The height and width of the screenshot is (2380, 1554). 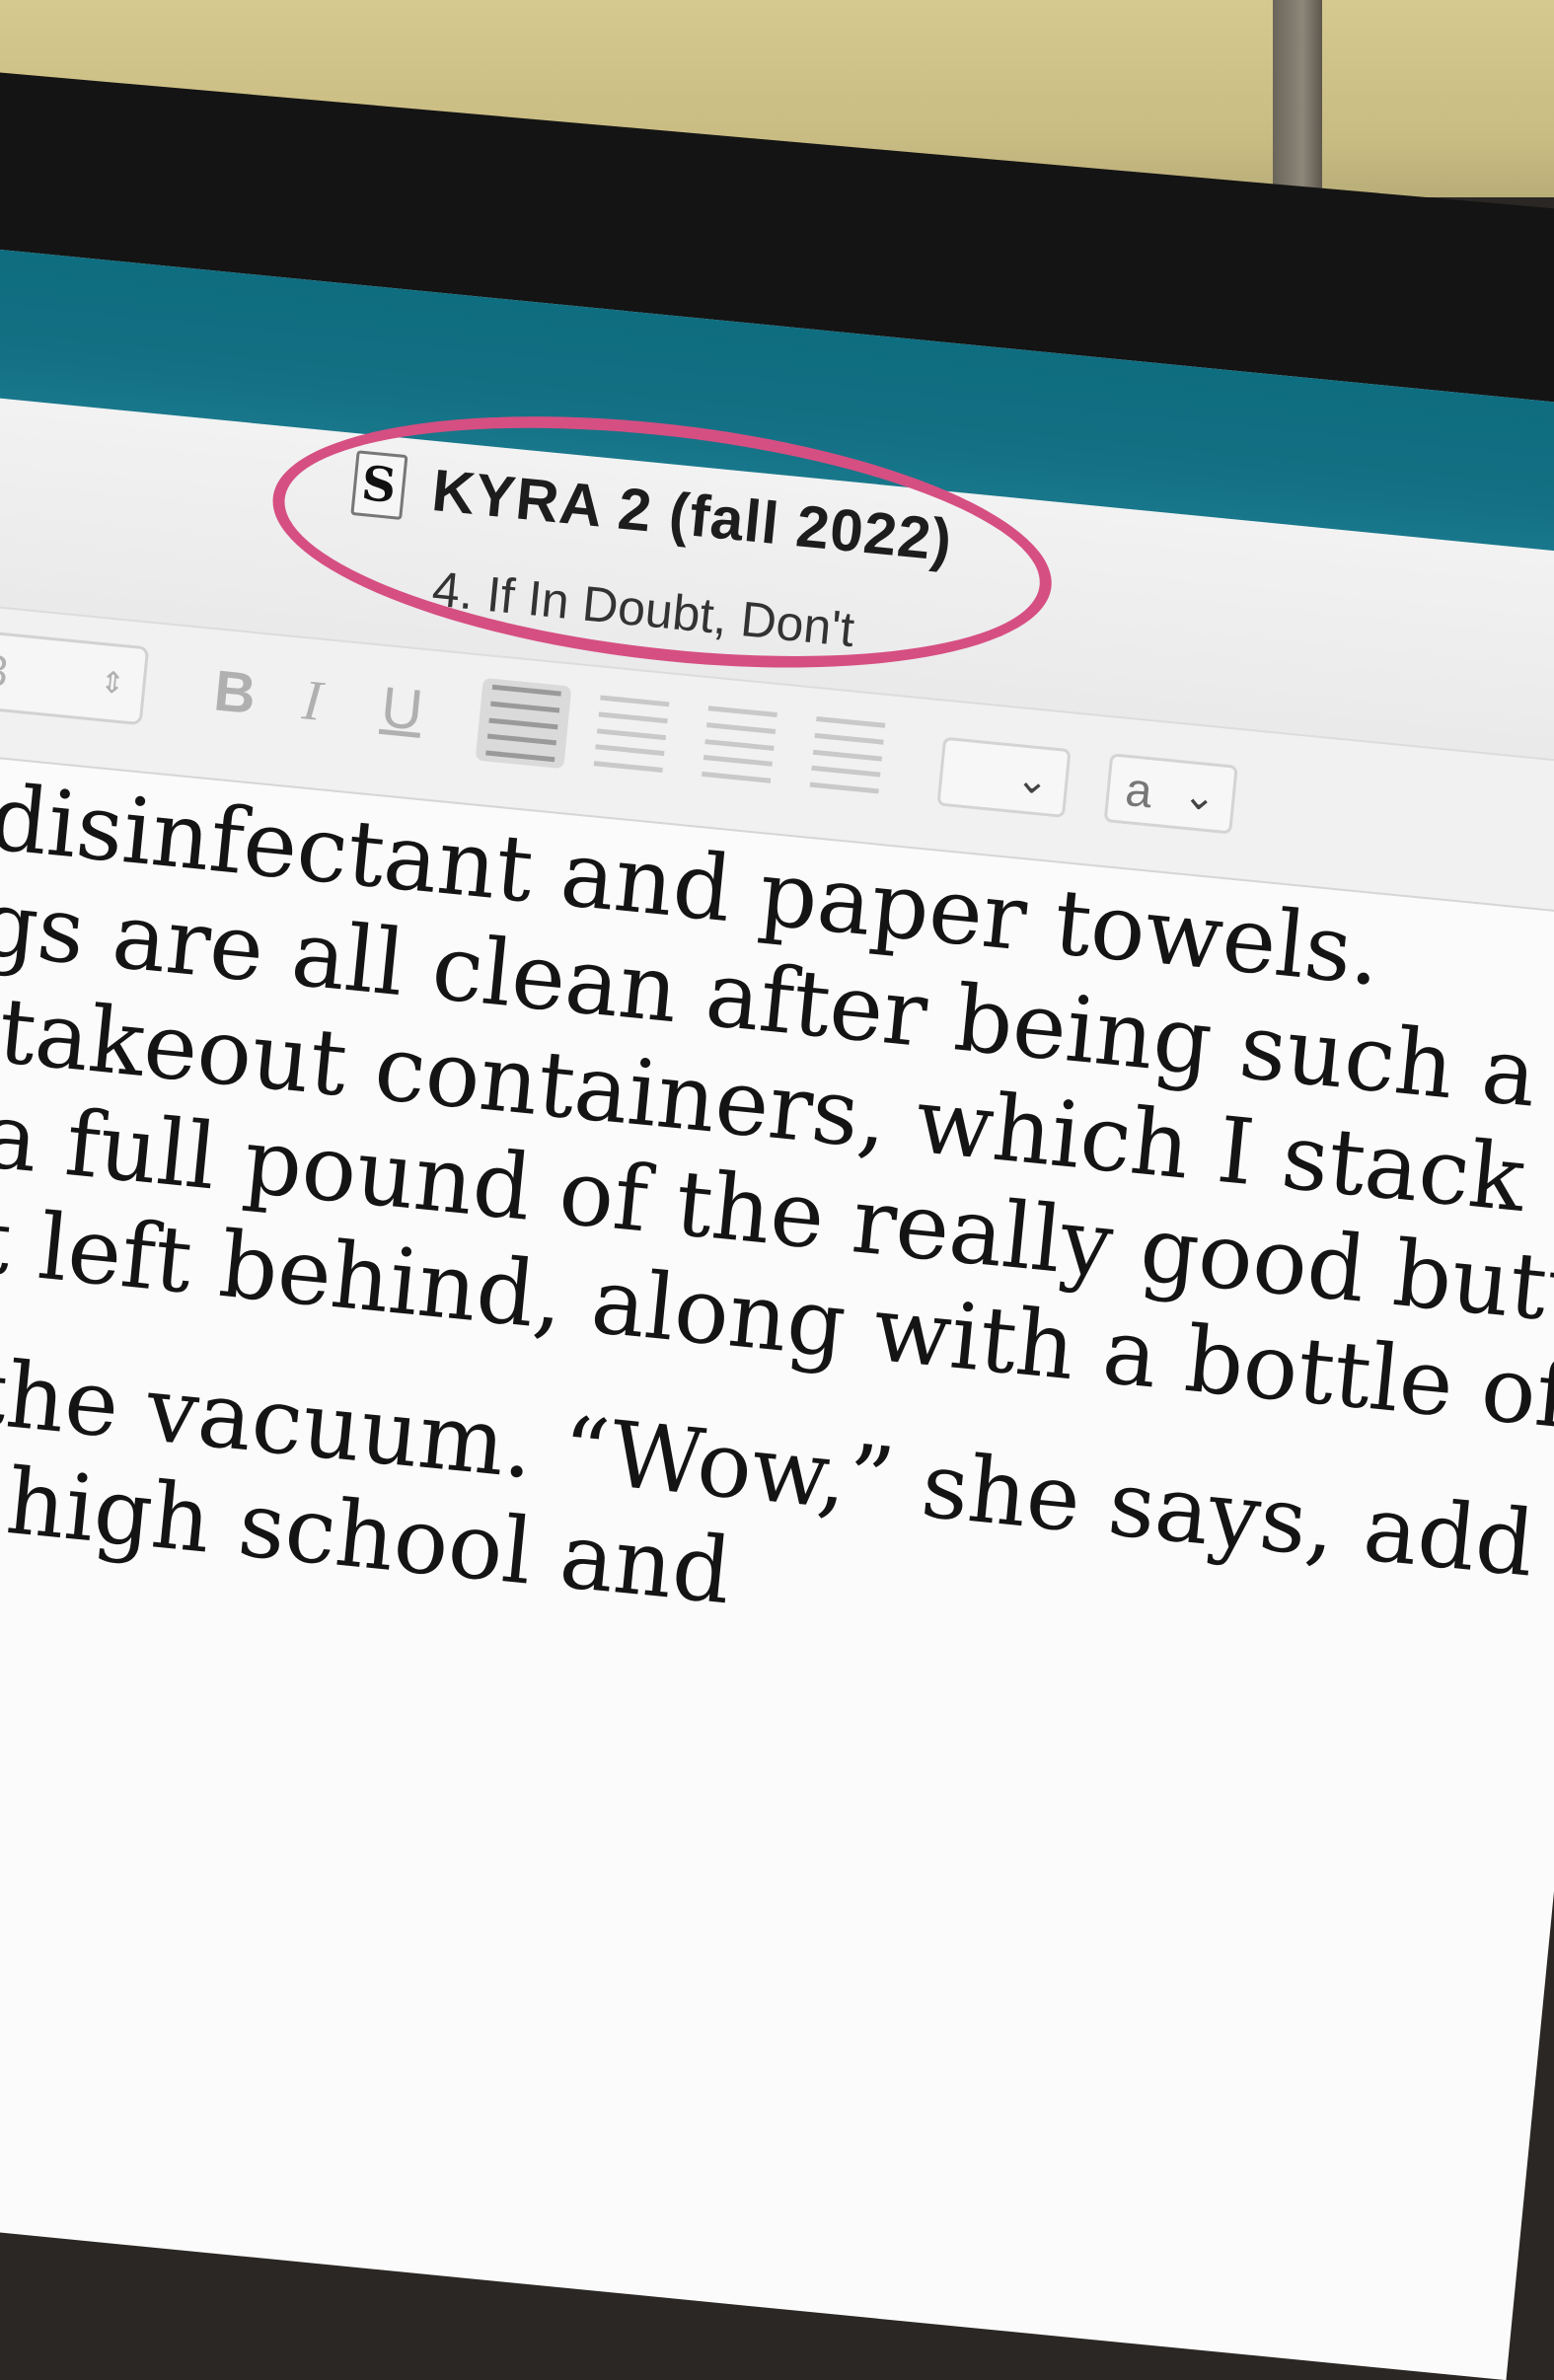 I want to click on align-center-button, so click(x=632, y=734).